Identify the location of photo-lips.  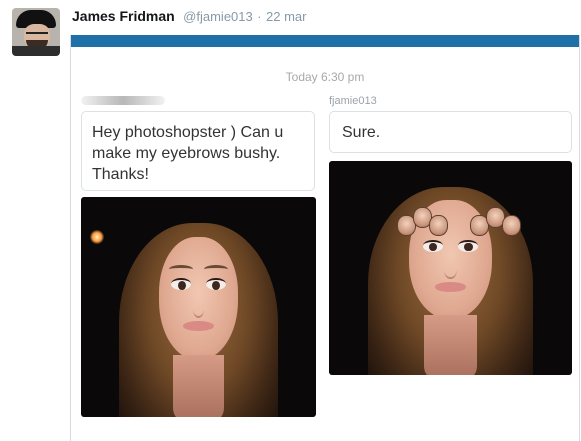
(450, 286).